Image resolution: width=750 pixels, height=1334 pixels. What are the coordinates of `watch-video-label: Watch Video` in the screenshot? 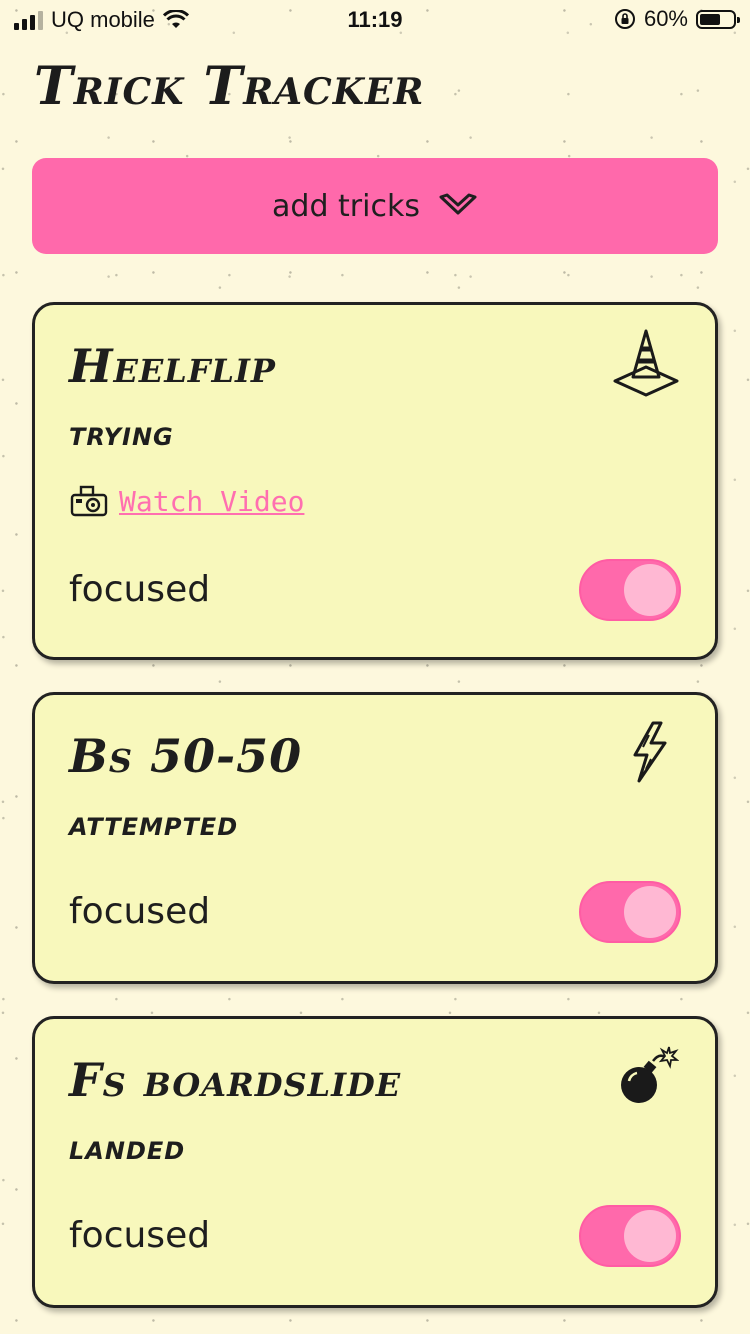 It's located at (212, 501).